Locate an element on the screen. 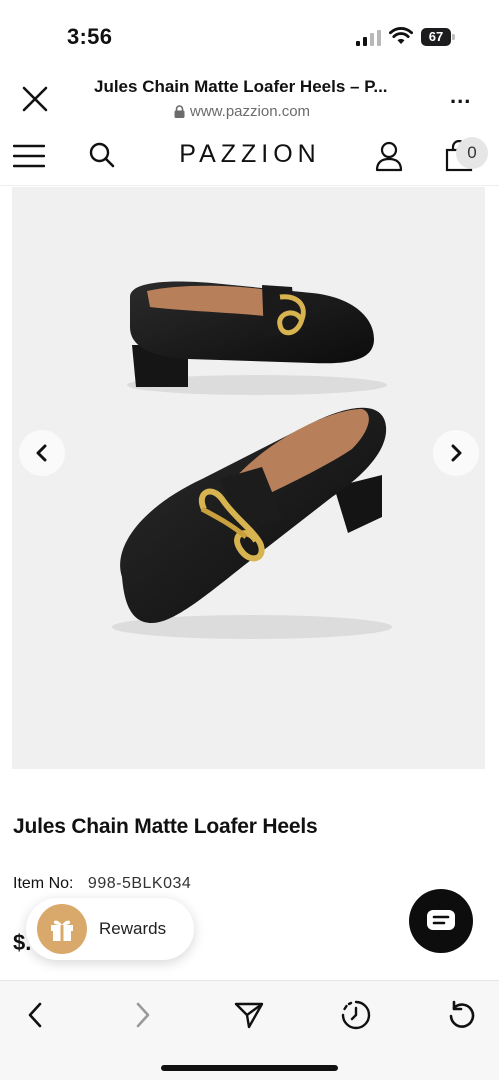 The width and height of the screenshot is (499, 1080). chat-icon is located at coordinates (441, 920).